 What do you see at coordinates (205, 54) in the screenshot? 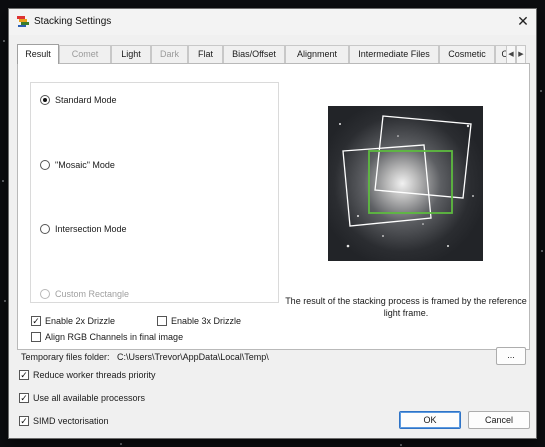
I see `tab-flat: Flat` at bounding box center [205, 54].